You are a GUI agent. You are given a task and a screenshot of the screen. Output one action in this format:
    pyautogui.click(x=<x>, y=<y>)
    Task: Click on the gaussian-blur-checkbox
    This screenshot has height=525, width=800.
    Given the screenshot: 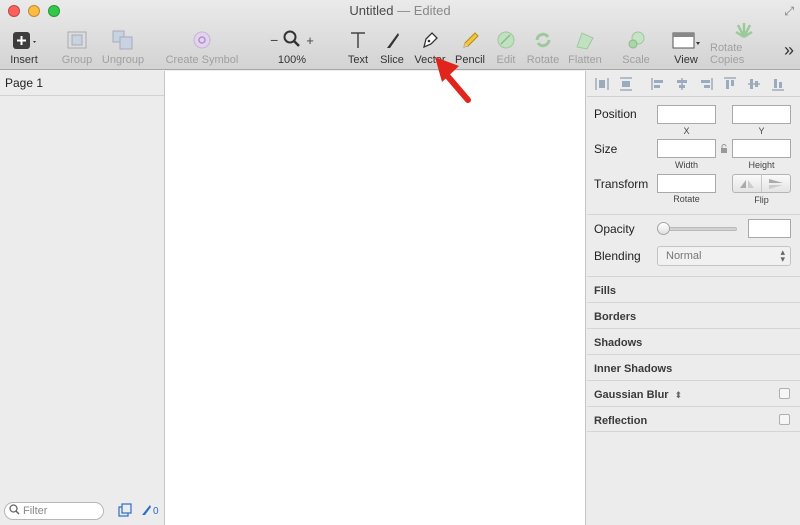 What is the action you would take?
    pyautogui.click(x=784, y=393)
    